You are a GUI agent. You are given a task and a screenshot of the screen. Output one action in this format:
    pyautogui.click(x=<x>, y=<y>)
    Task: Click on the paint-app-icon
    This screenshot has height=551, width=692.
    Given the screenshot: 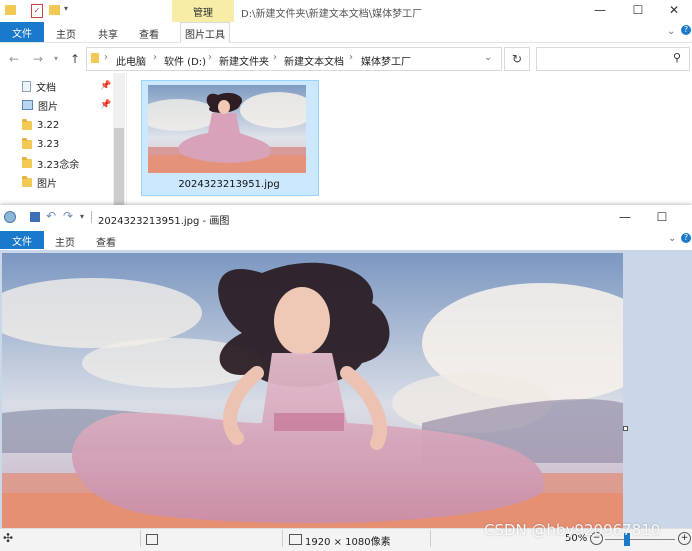 What is the action you would take?
    pyautogui.click(x=10, y=217)
    